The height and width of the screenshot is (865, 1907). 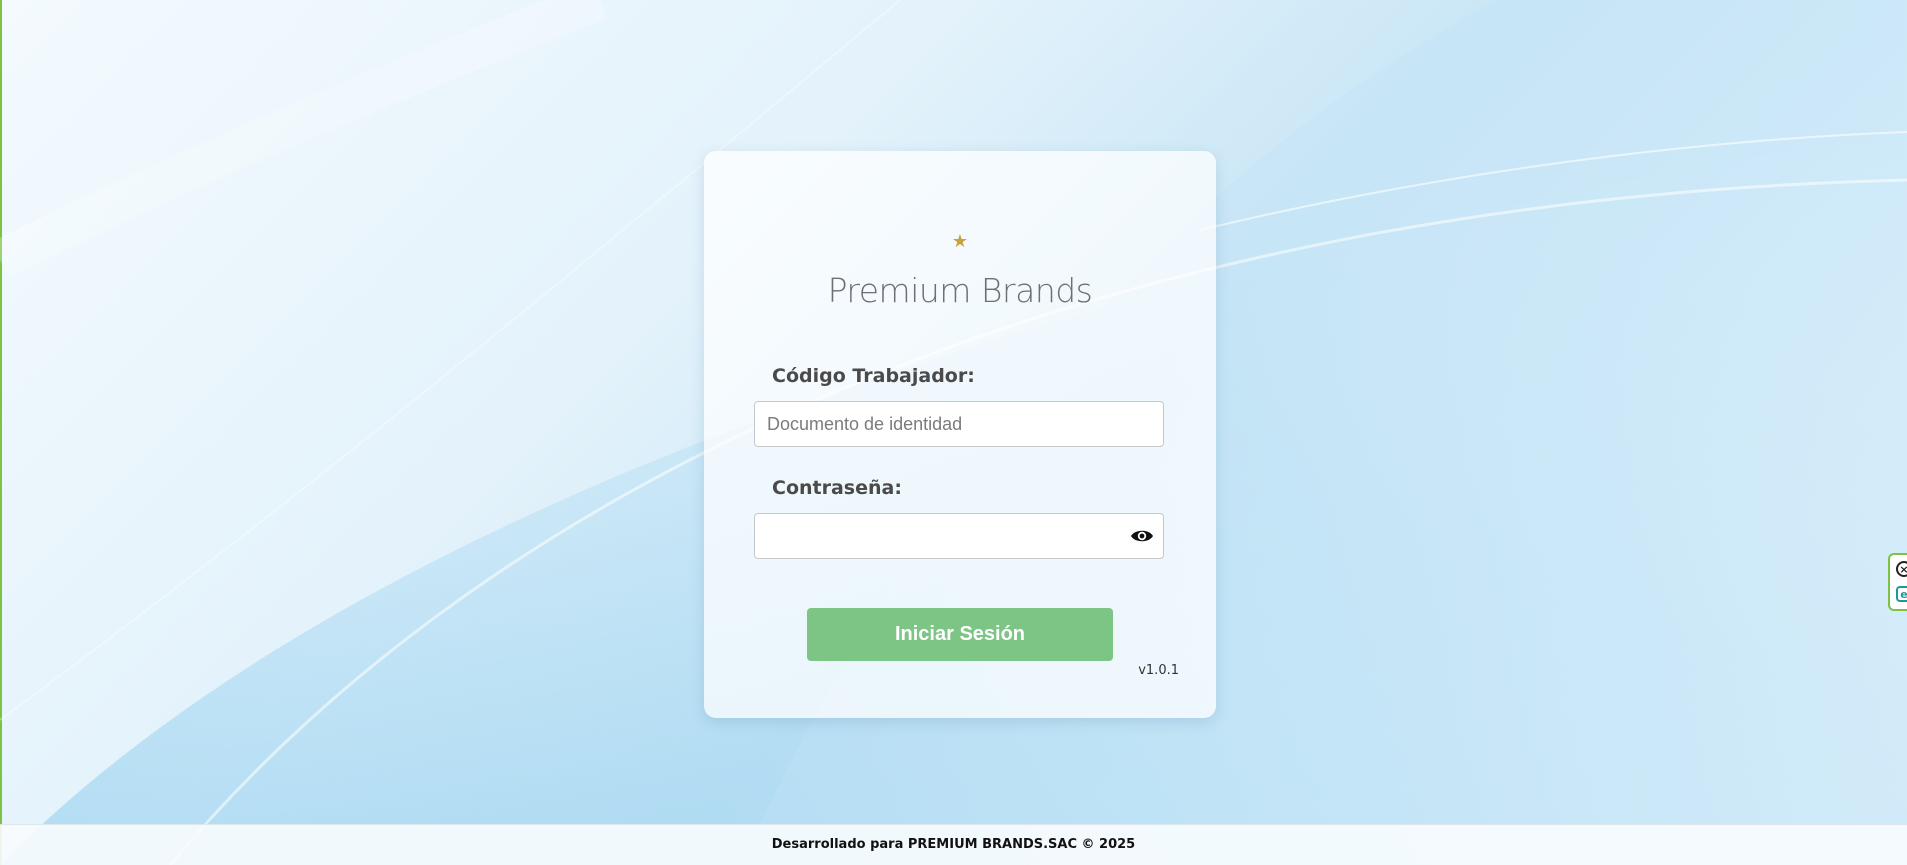 What do you see at coordinates (873, 376) in the screenshot?
I see `user-code-label: Código Trabajador:` at bounding box center [873, 376].